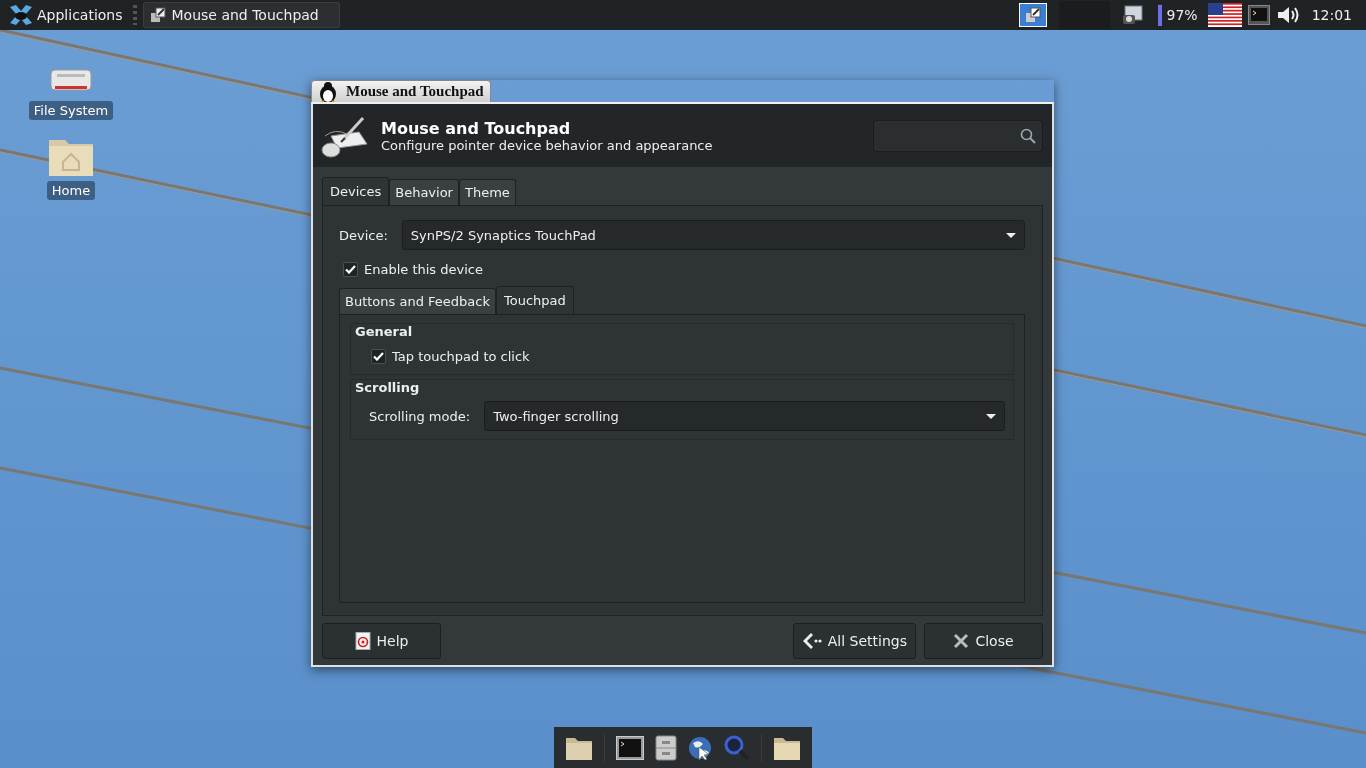 Image resolution: width=1366 pixels, height=768 pixels. I want to click on dialog-subtitle: Configure pointer device behavior and appearance, so click(547, 145).